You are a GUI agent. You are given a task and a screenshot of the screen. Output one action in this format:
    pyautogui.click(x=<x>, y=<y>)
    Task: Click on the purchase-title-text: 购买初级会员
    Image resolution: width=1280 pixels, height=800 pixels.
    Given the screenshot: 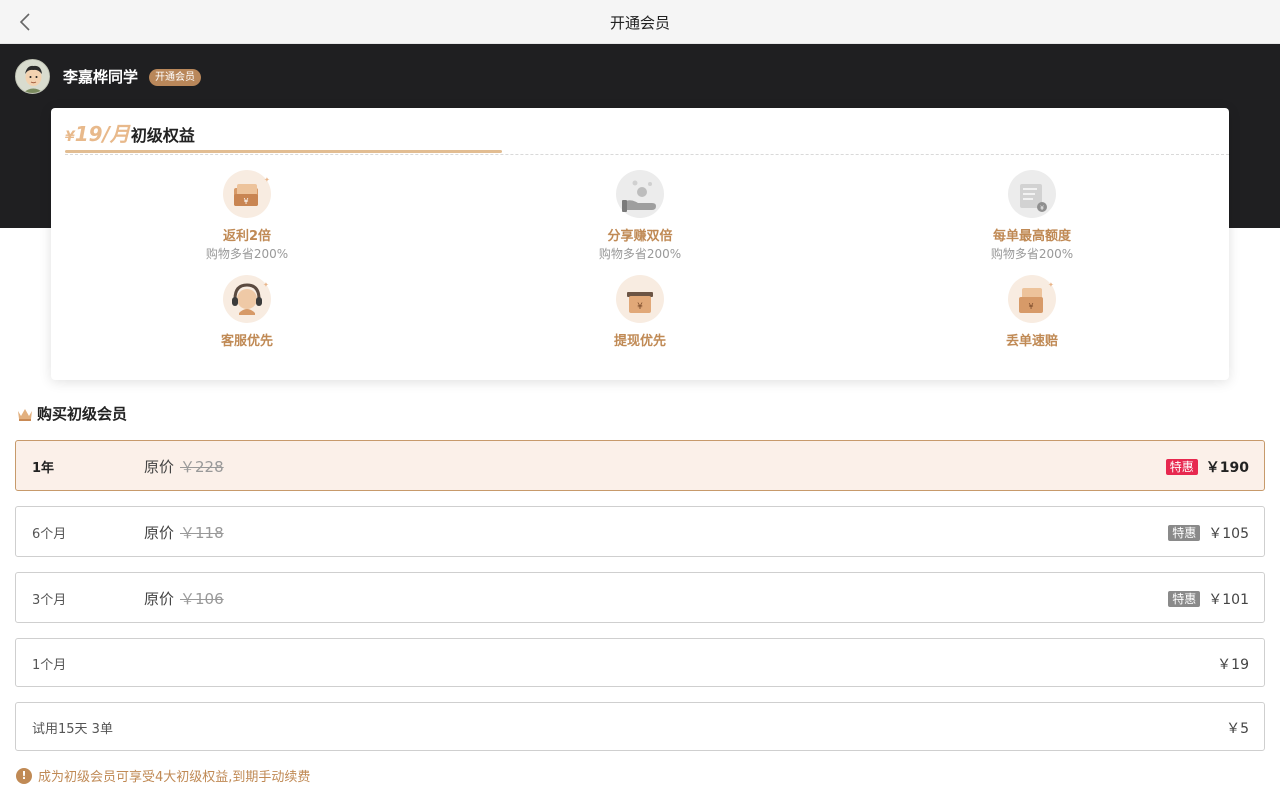 What is the action you would take?
    pyautogui.click(x=82, y=414)
    